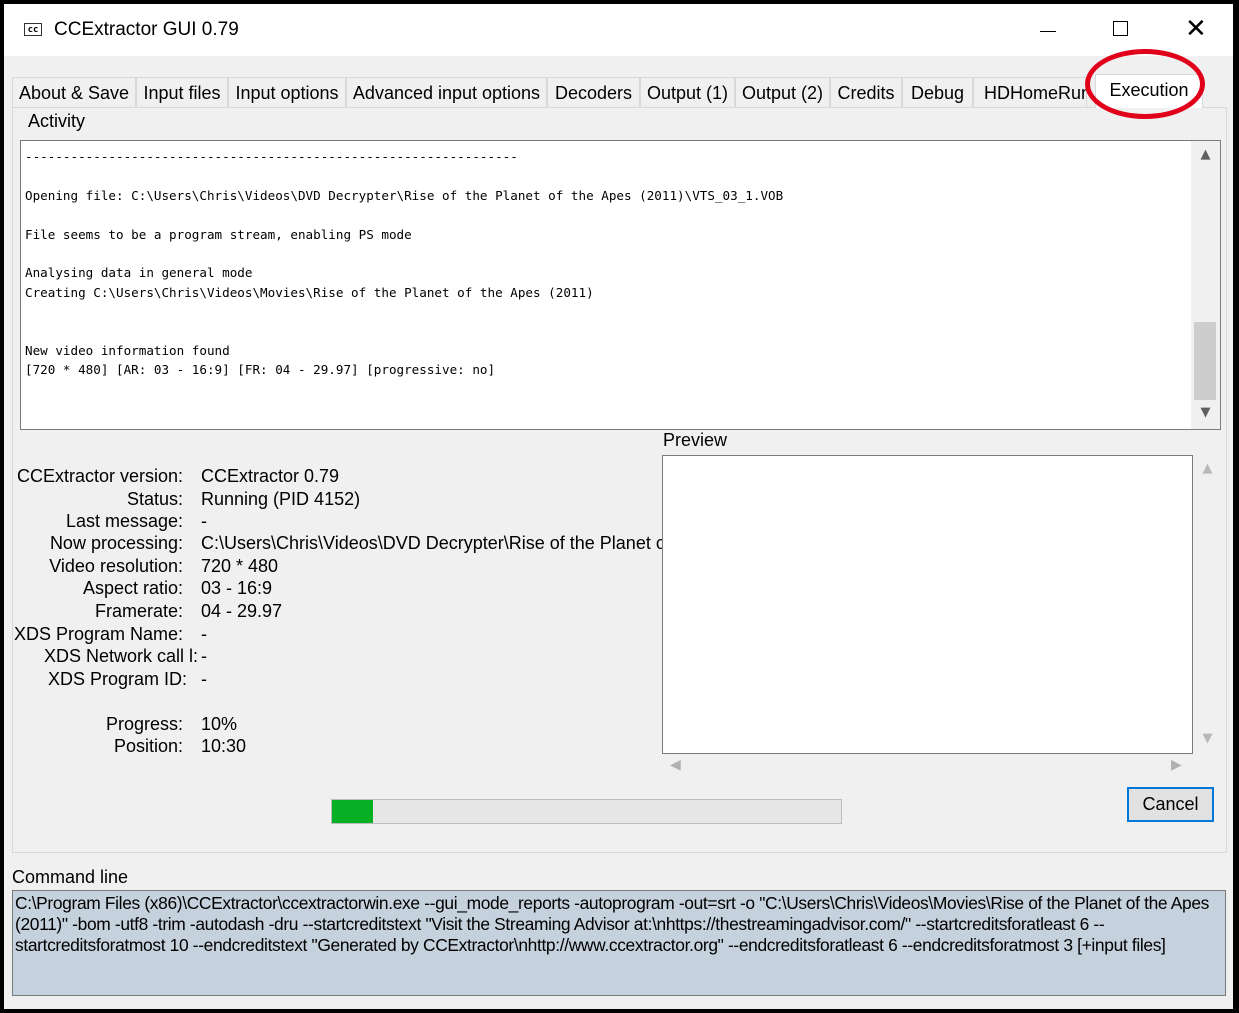 The width and height of the screenshot is (1239, 1013). Describe the element at coordinates (1170, 804) in the screenshot. I see `cancel-button: Cancel` at that location.